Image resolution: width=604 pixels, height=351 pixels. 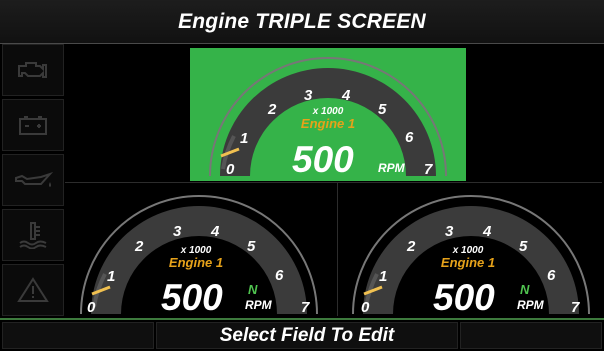 I want to click on oil-pressure-icon, so click(x=34, y=179).